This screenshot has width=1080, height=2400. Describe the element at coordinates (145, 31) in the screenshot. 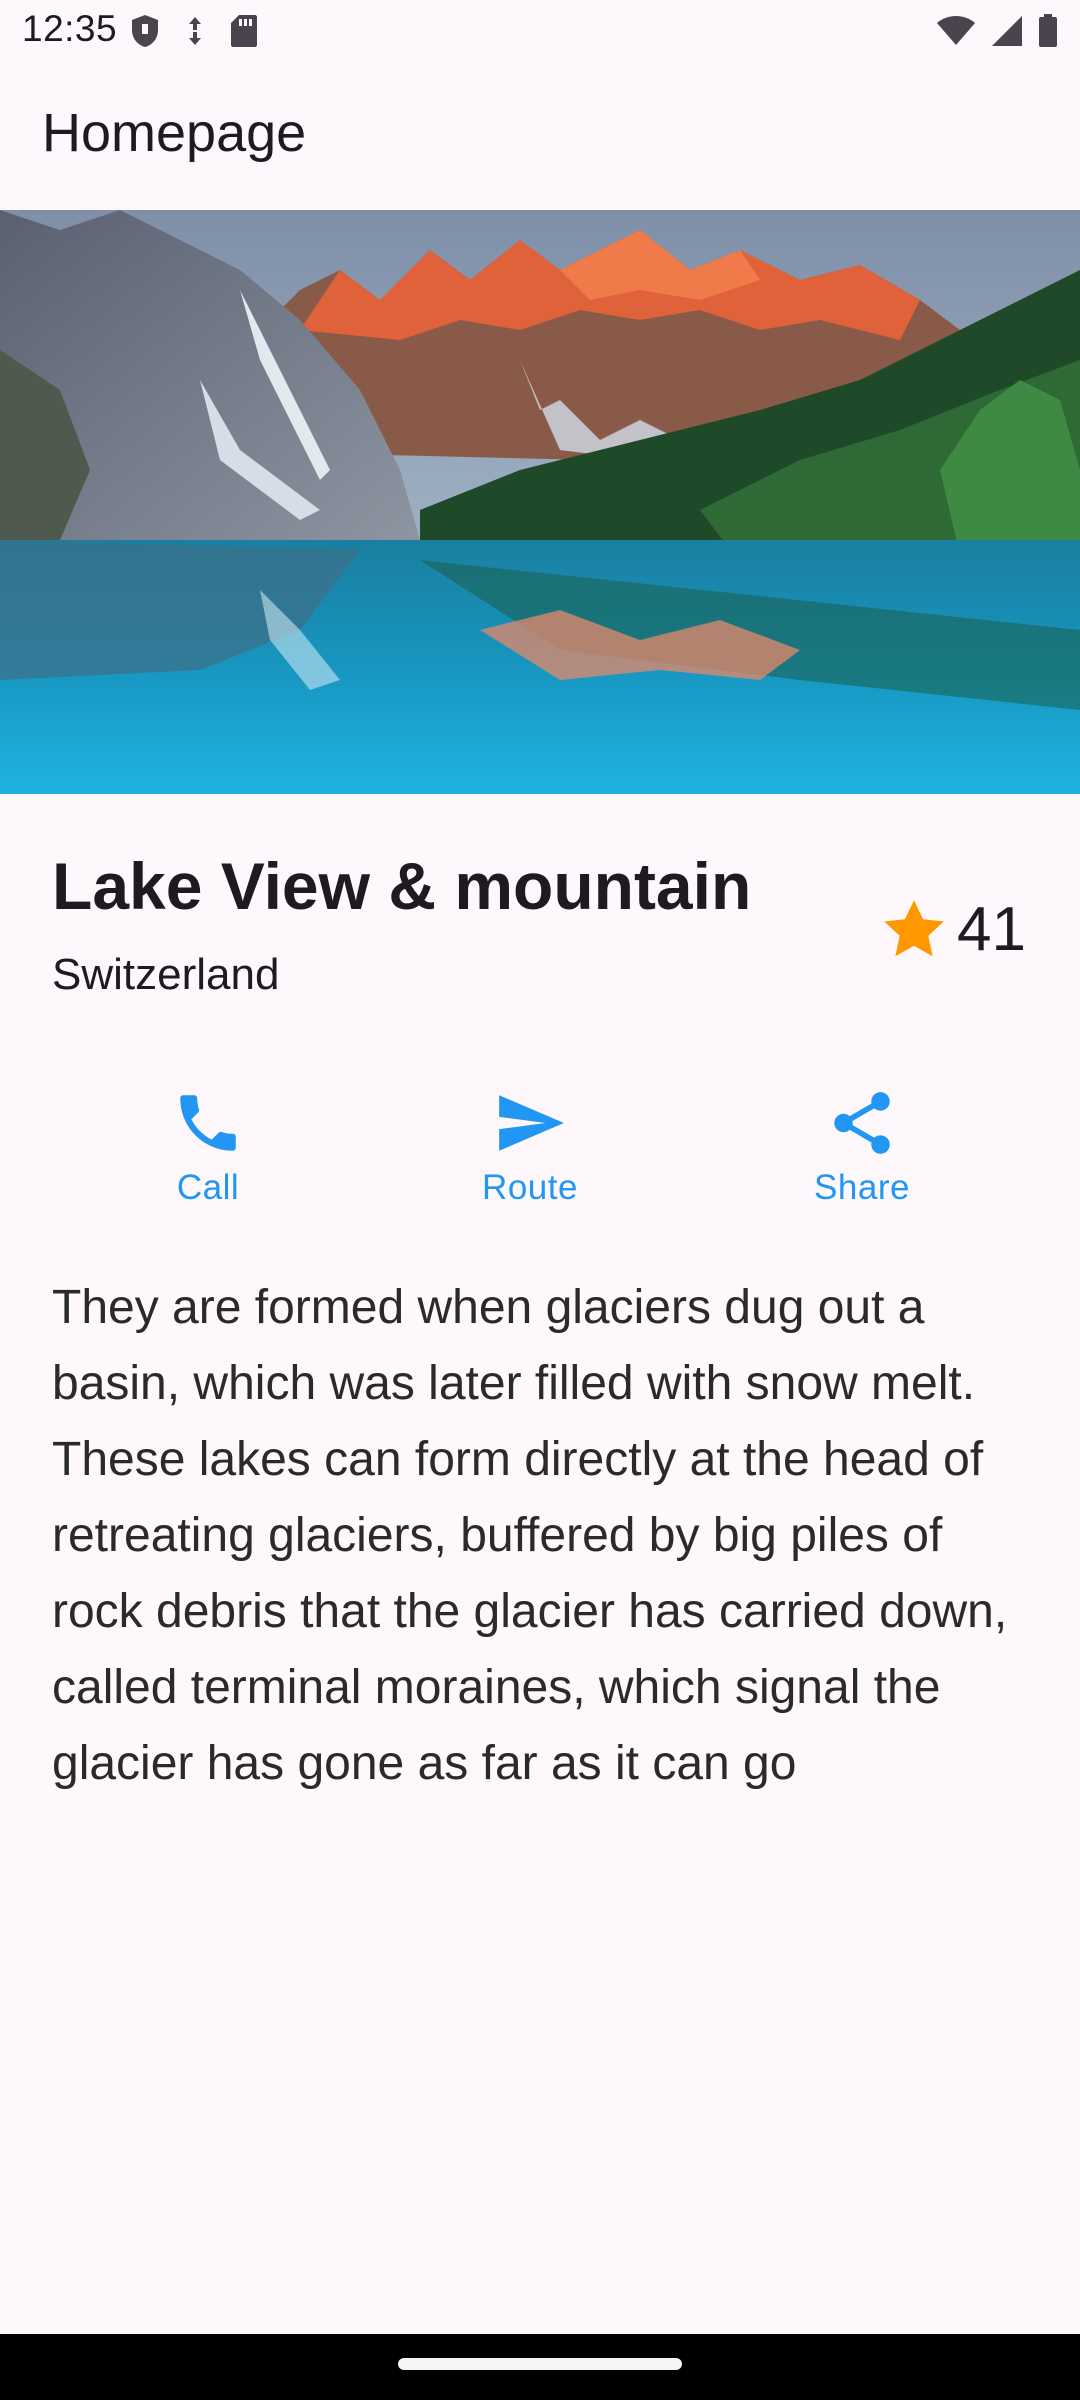

I see `shield-icon` at that location.